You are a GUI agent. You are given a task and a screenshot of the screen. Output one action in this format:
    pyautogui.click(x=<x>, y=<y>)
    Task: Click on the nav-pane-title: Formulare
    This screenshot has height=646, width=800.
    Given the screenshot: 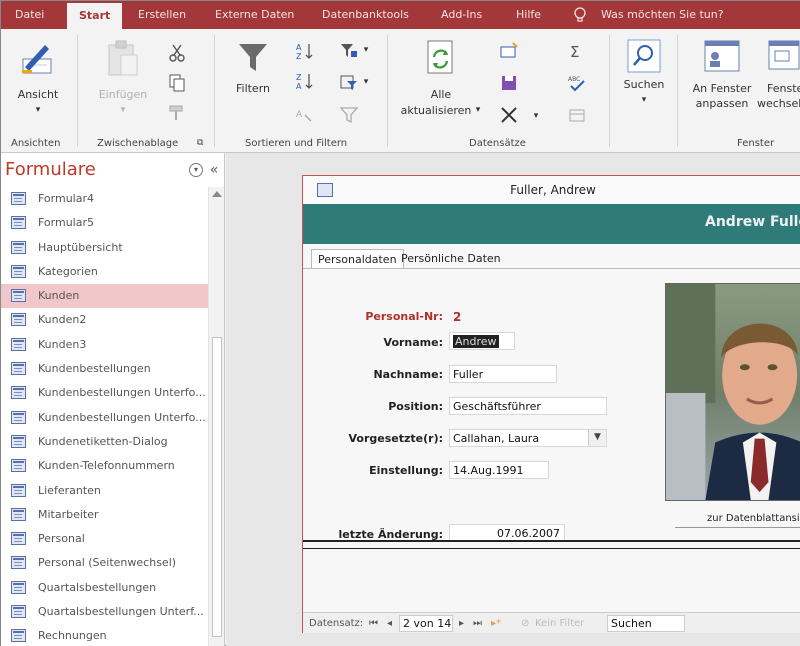 What is the action you would take?
    pyautogui.click(x=50, y=169)
    